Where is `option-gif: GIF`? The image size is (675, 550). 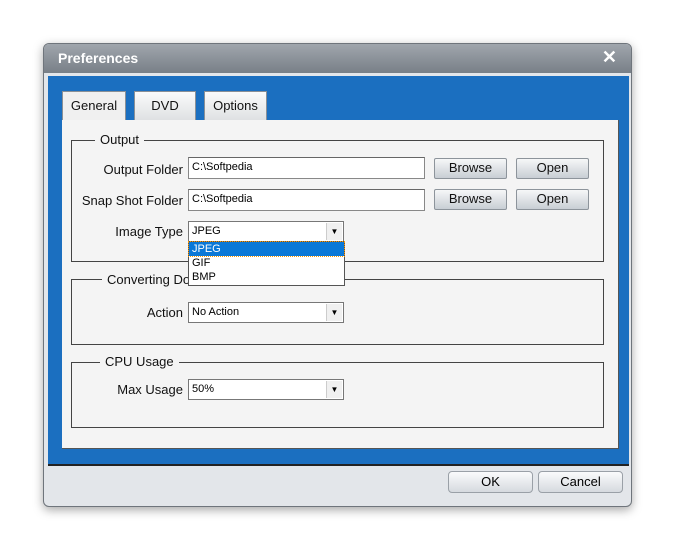 option-gif: GIF is located at coordinates (266, 263).